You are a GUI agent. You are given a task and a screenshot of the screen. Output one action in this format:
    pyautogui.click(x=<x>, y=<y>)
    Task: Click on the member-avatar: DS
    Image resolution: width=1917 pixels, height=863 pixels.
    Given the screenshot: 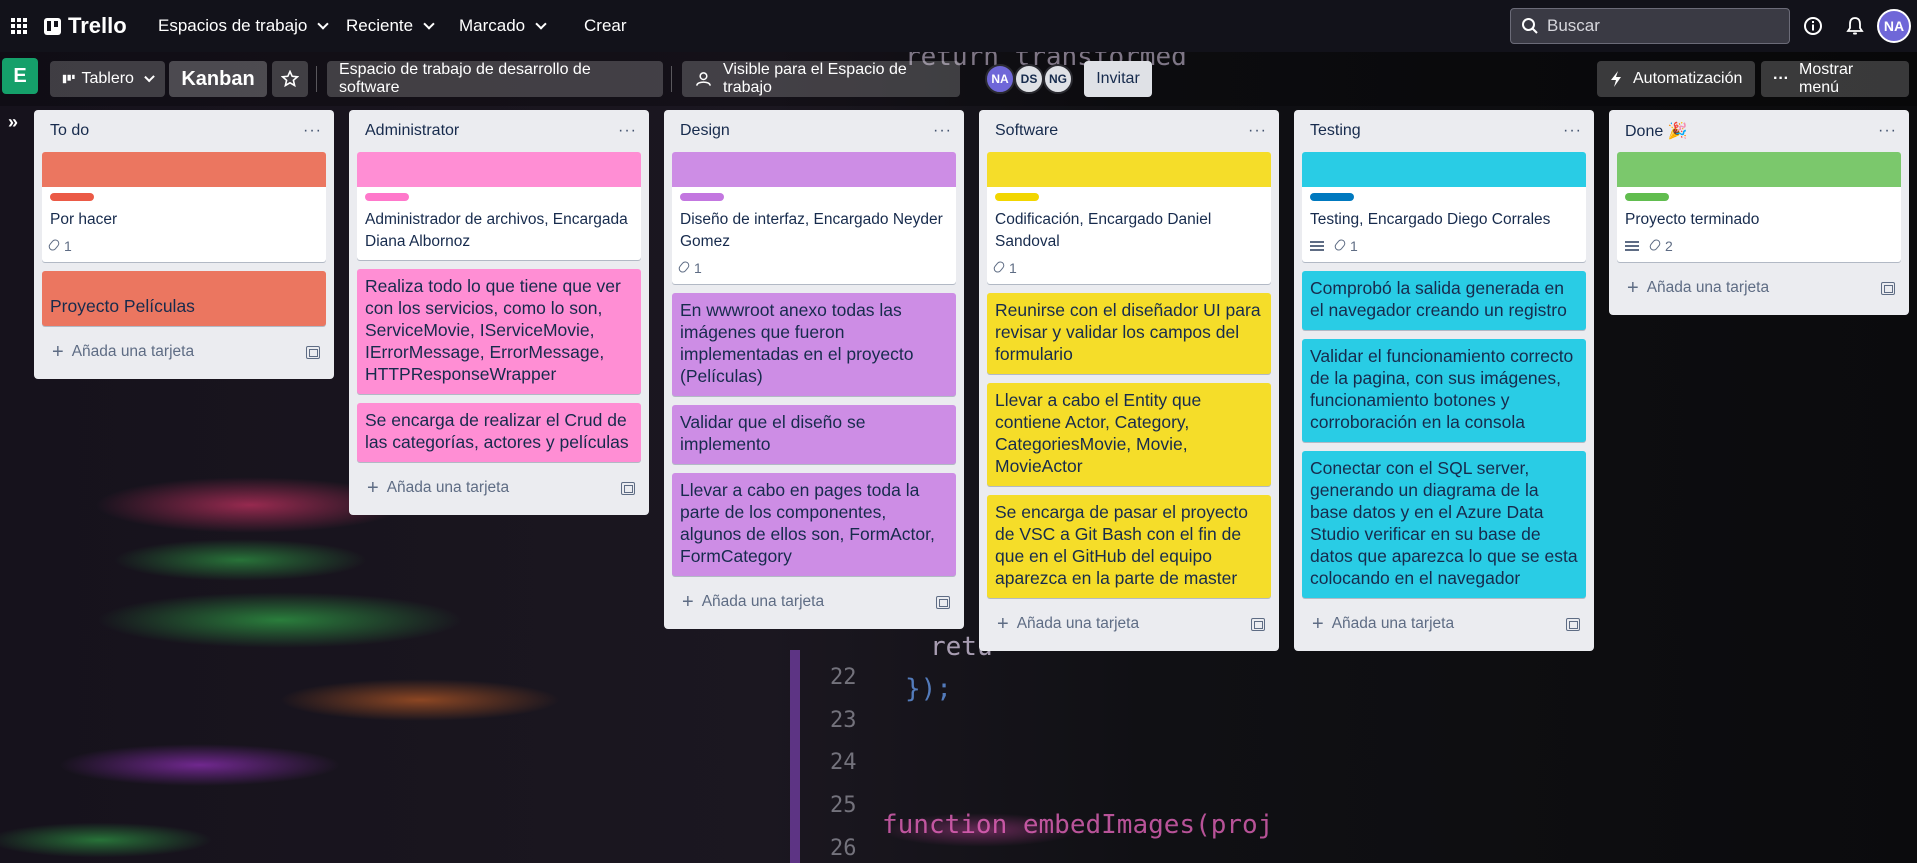 What is the action you would take?
    pyautogui.click(x=1029, y=79)
    